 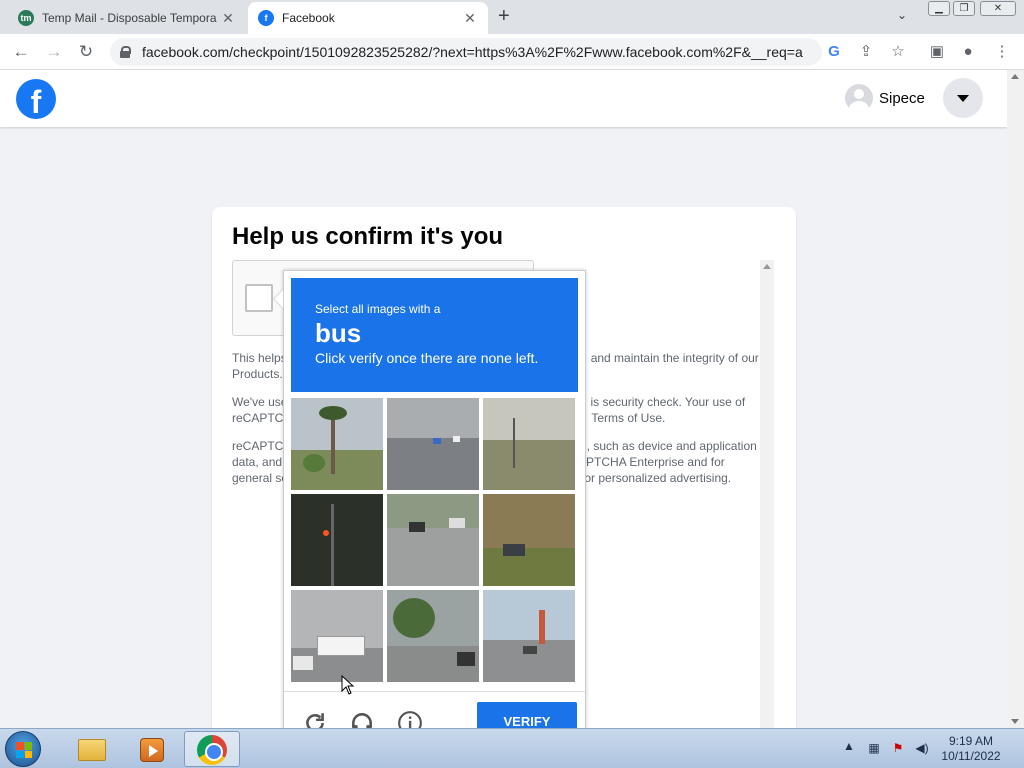 I want to click on challenge-subtext: Click verify once there are none left., so click(x=427, y=358).